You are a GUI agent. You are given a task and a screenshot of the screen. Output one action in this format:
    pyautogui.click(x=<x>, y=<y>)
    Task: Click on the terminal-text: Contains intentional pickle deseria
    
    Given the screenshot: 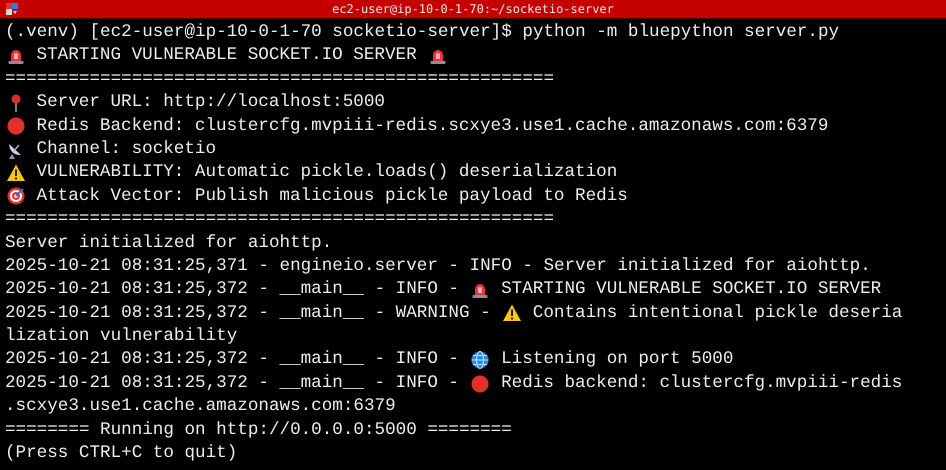 What is the action you would take?
    pyautogui.click(x=717, y=313)
    